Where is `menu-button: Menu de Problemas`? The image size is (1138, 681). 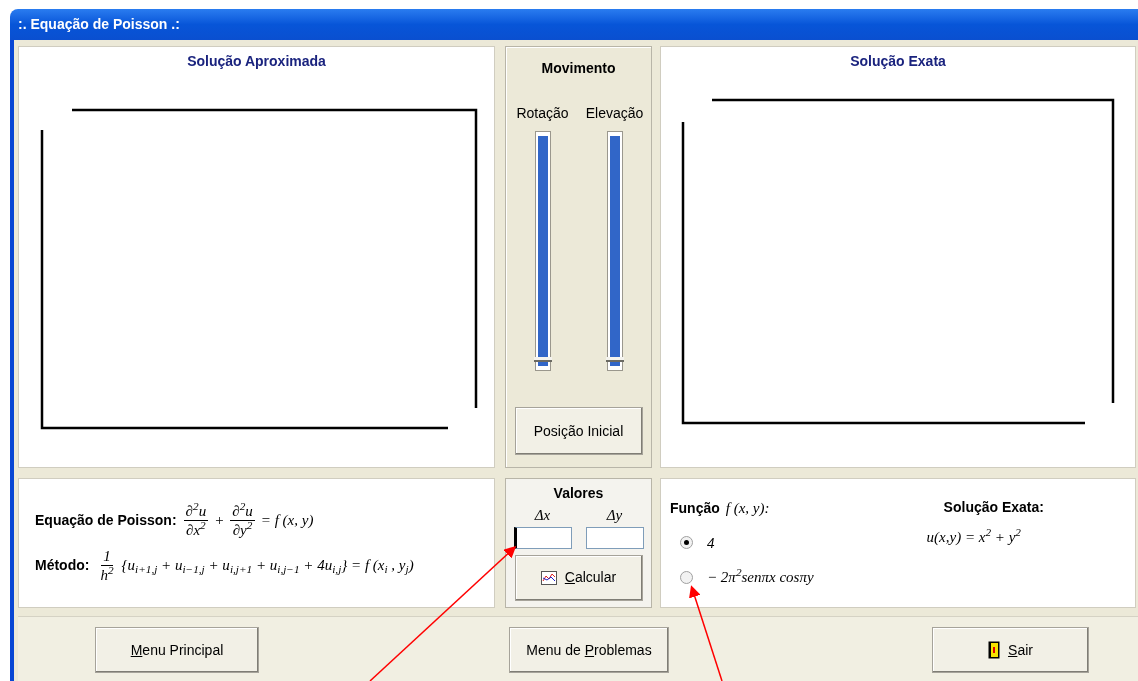 menu-button: Menu de Problemas is located at coordinates (589, 650).